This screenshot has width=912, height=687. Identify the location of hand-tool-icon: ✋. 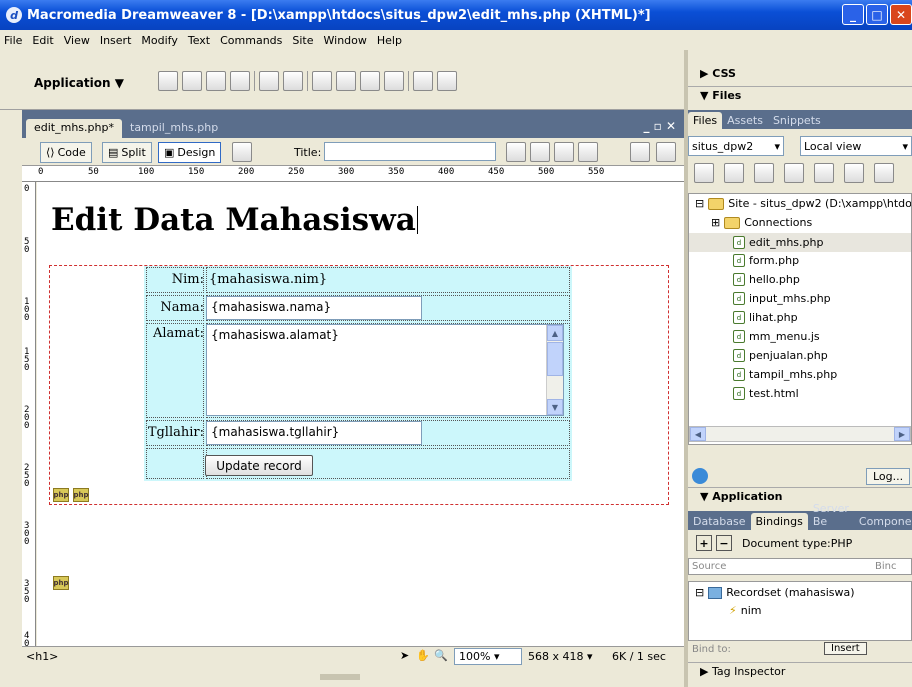
(423, 655).